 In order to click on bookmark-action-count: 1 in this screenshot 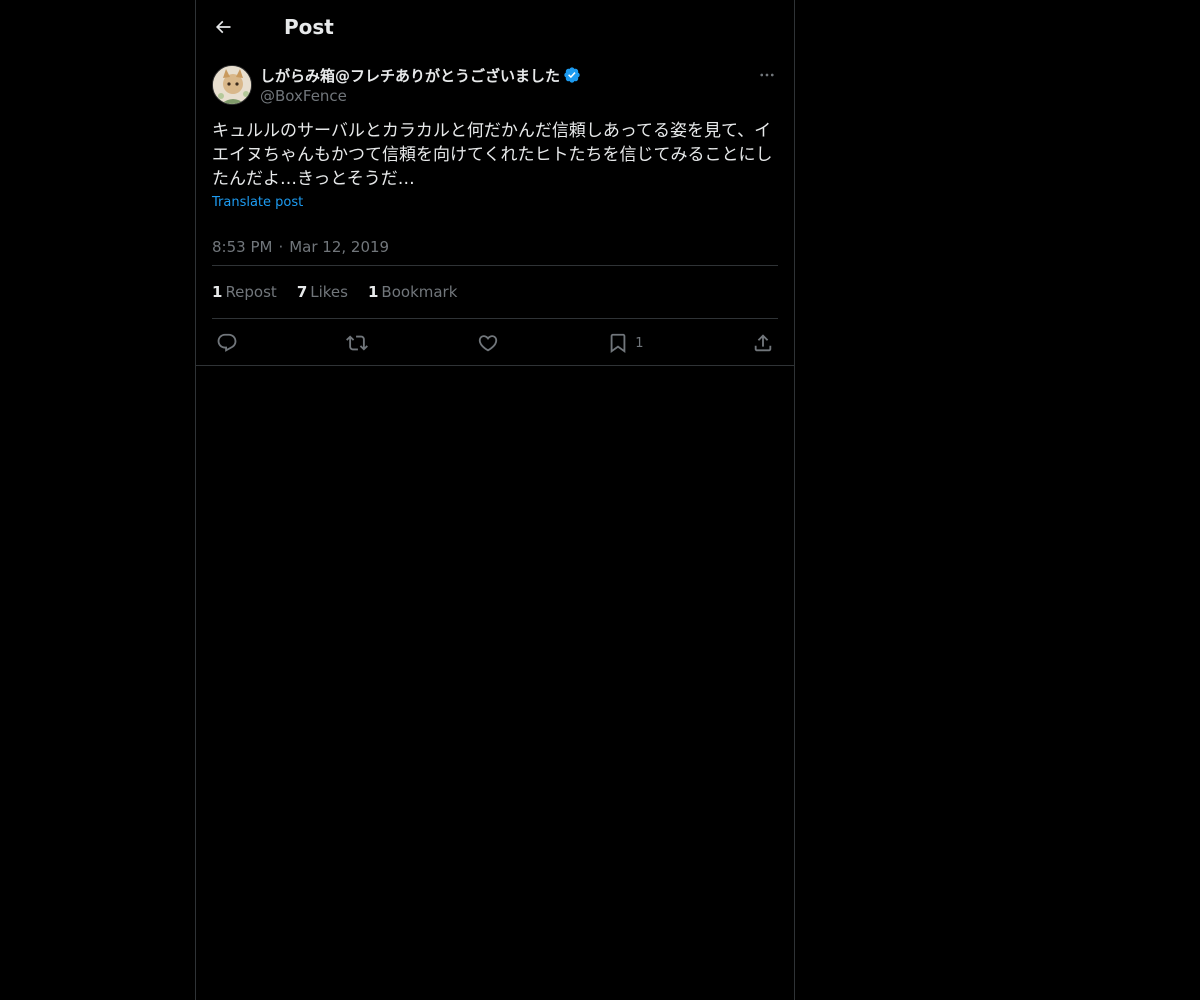, I will do `click(639, 343)`.